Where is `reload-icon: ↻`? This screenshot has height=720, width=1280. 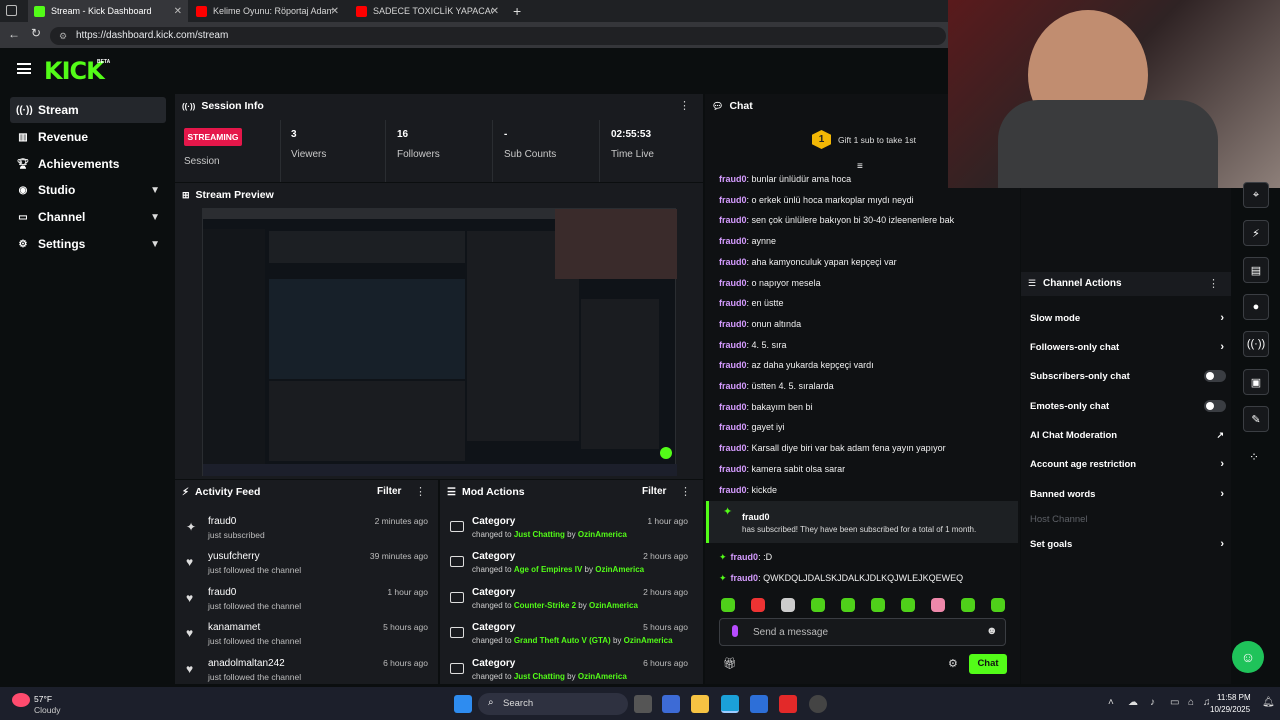
reload-icon: ↻ is located at coordinates (36, 33).